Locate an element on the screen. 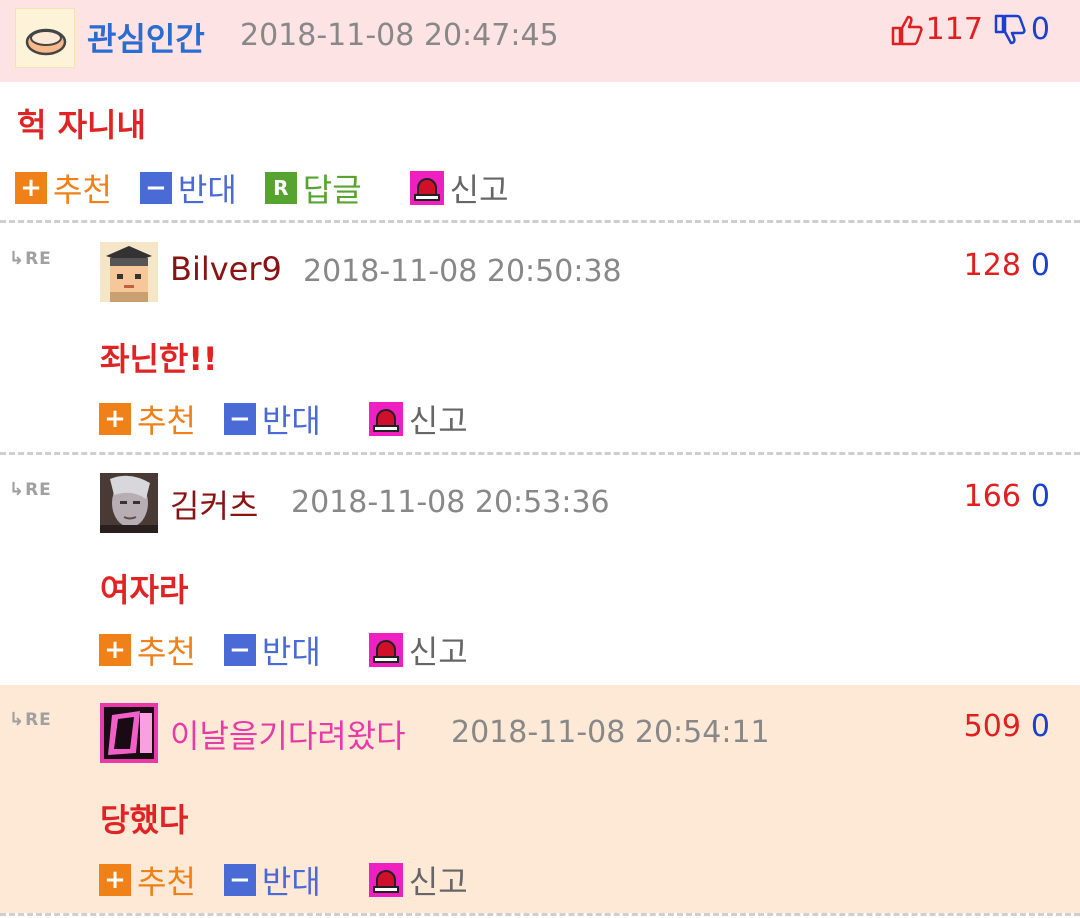 Image resolution: width=1080 pixels, height=918 pixels. upvote-count: 117 is located at coordinates (954, 29).